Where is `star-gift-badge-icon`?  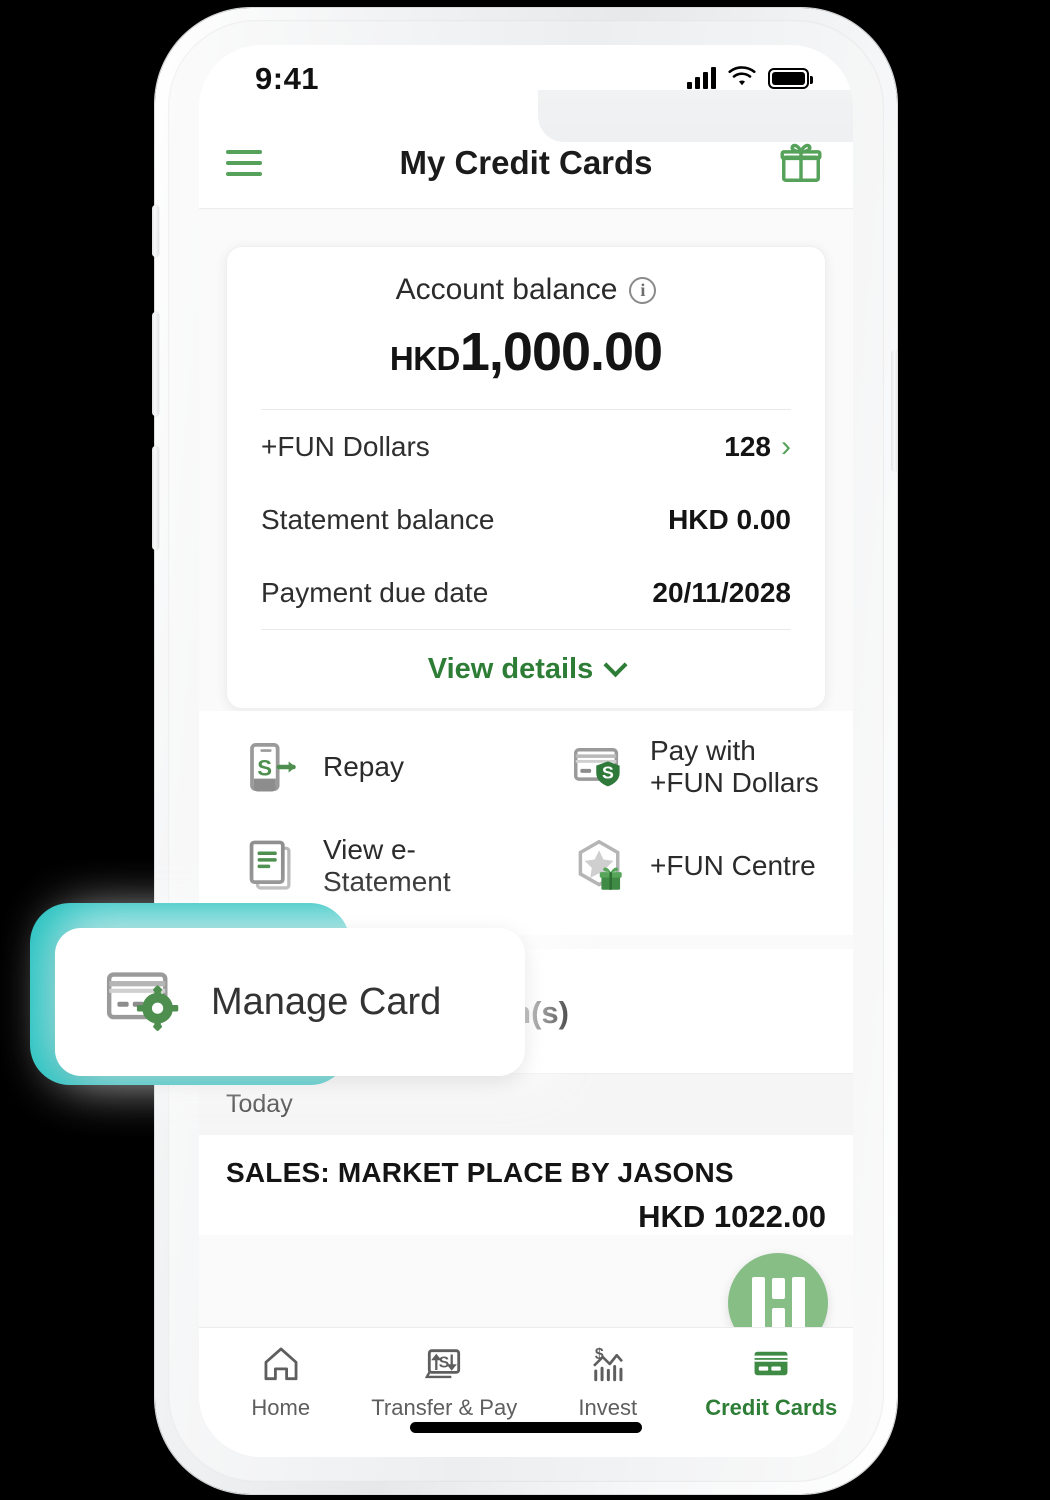 star-gift-badge-icon is located at coordinates (600, 865).